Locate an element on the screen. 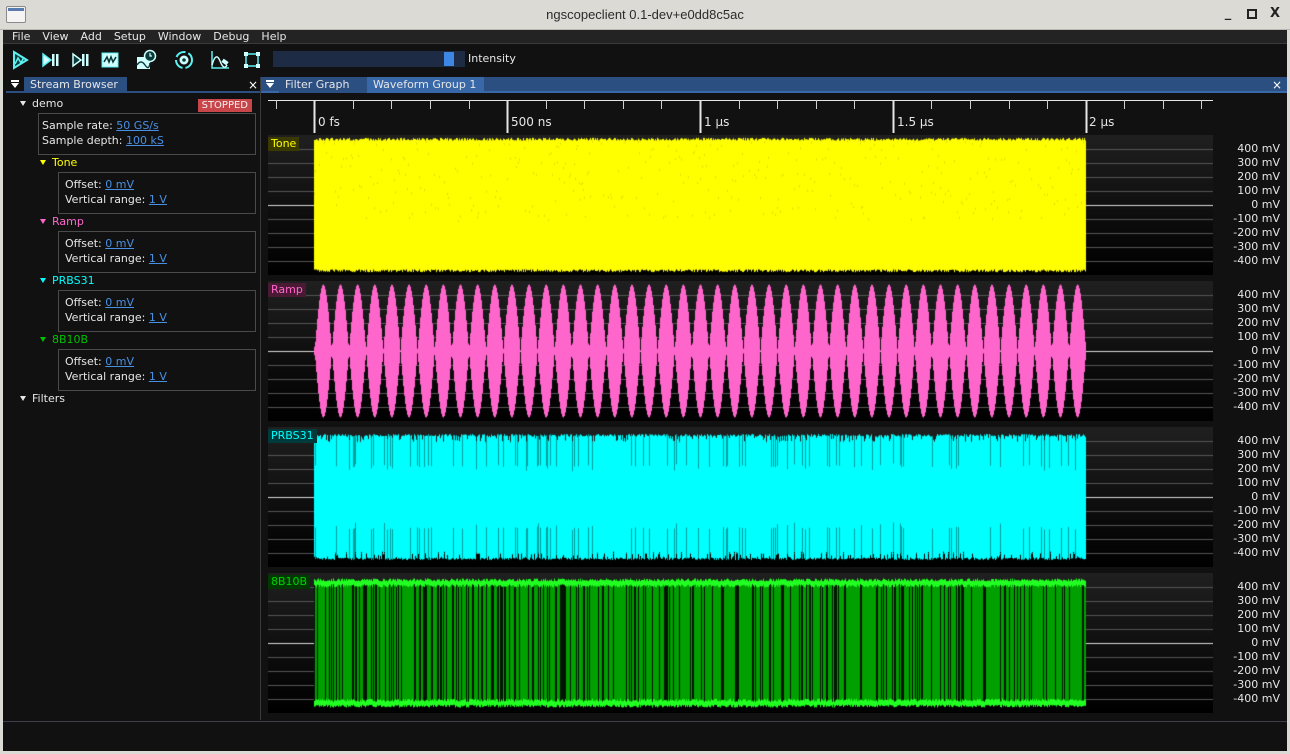  trigger-arm-icon is located at coordinates (21, 60).